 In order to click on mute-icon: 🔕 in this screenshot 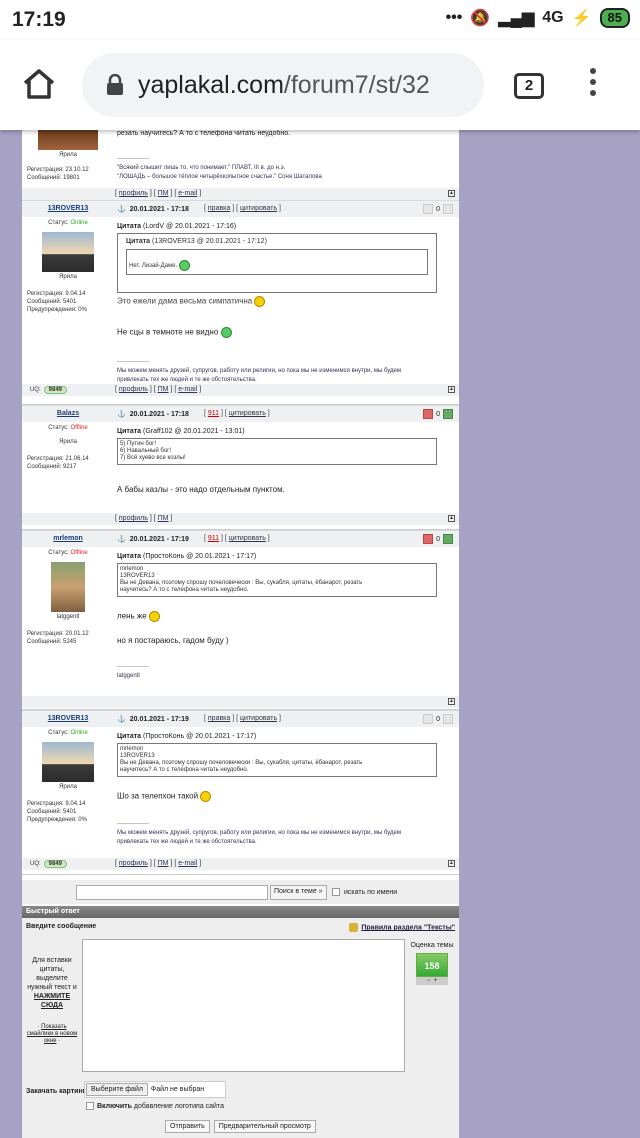, I will do `click(480, 18)`.